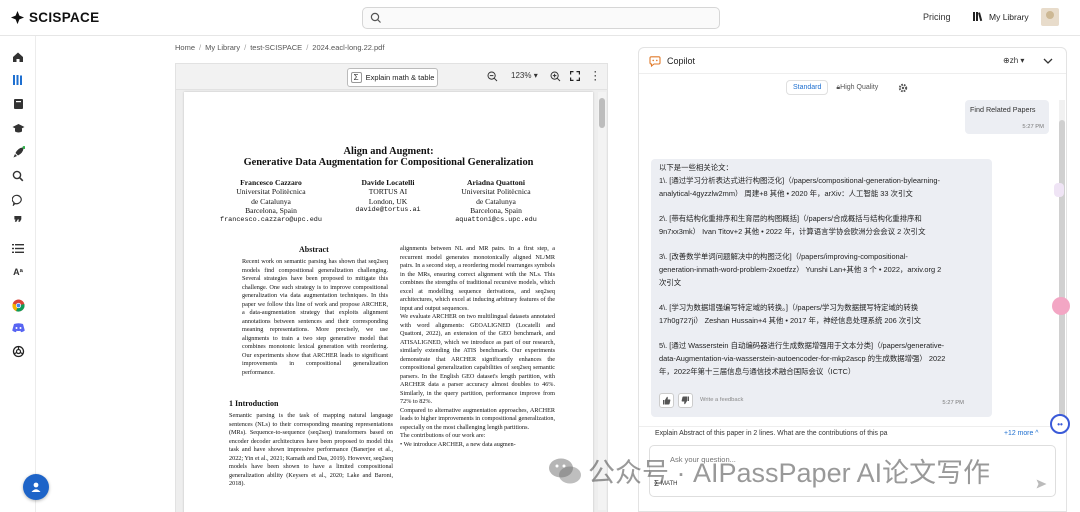 This screenshot has height=512, width=1080. I want to click on search-input, so click(541, 18).